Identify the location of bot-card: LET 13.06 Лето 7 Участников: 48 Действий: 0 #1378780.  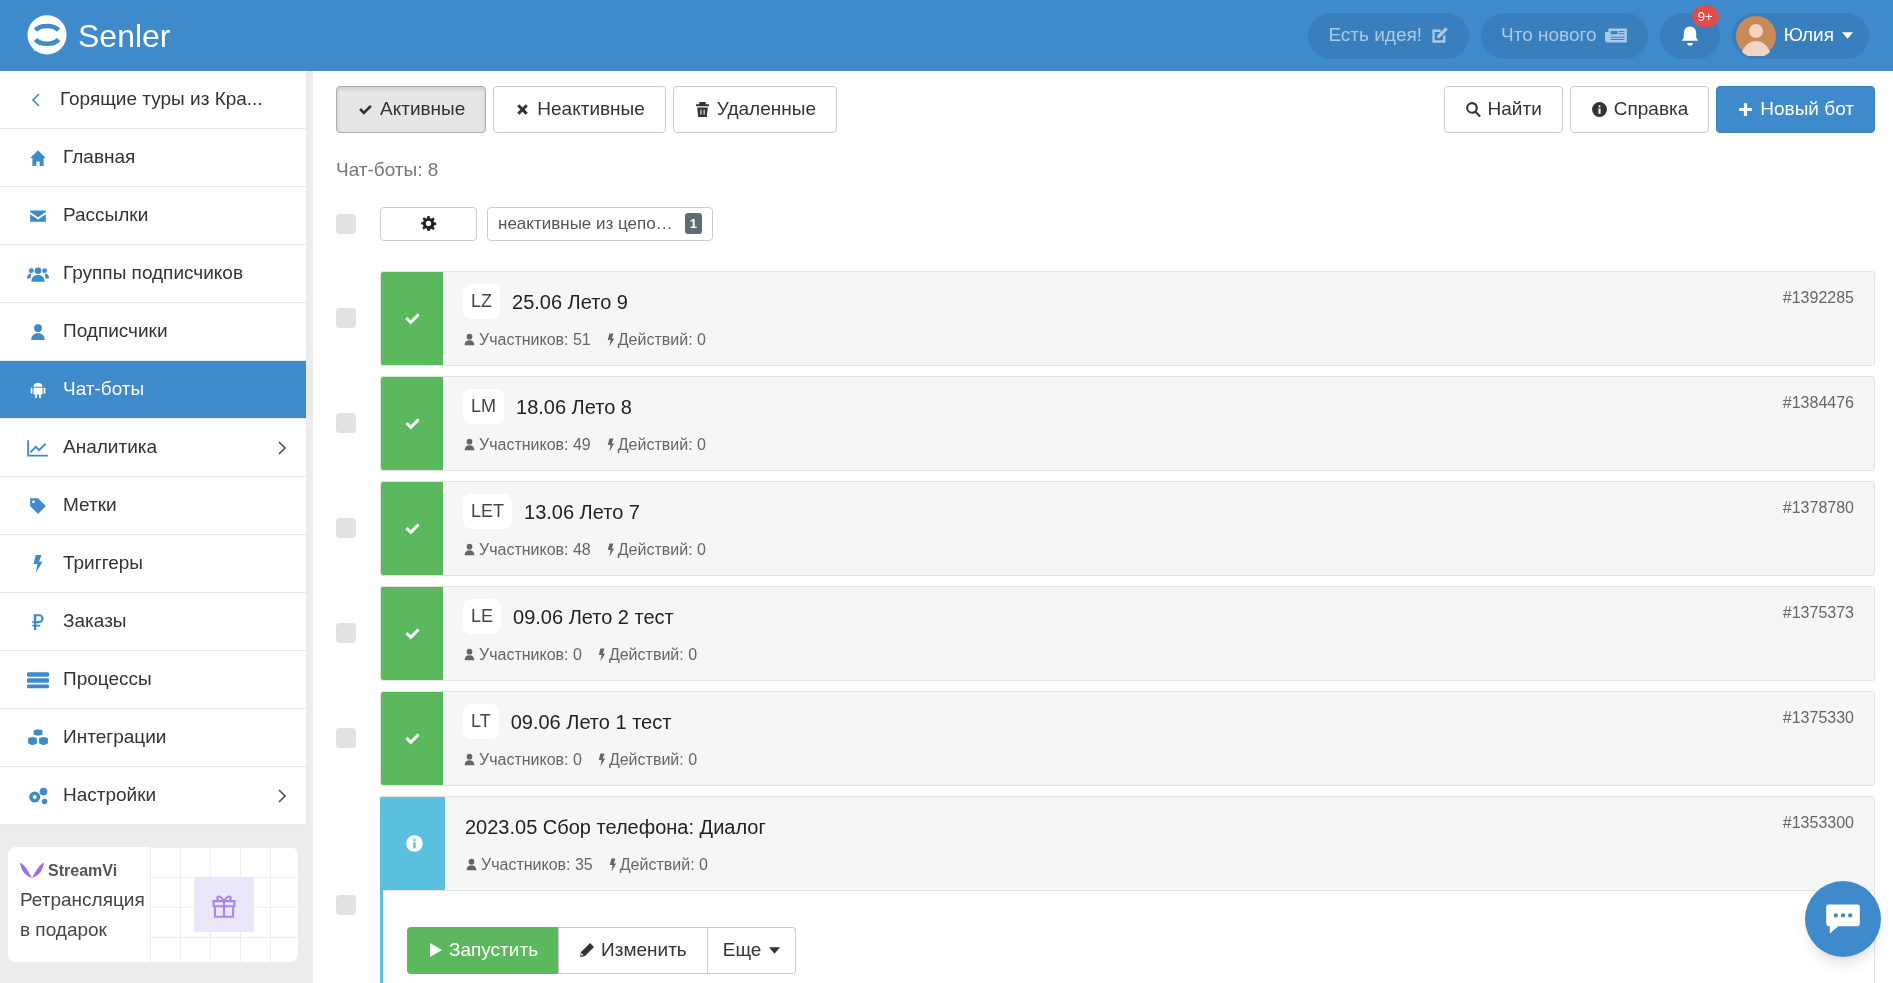
(1127, 528).